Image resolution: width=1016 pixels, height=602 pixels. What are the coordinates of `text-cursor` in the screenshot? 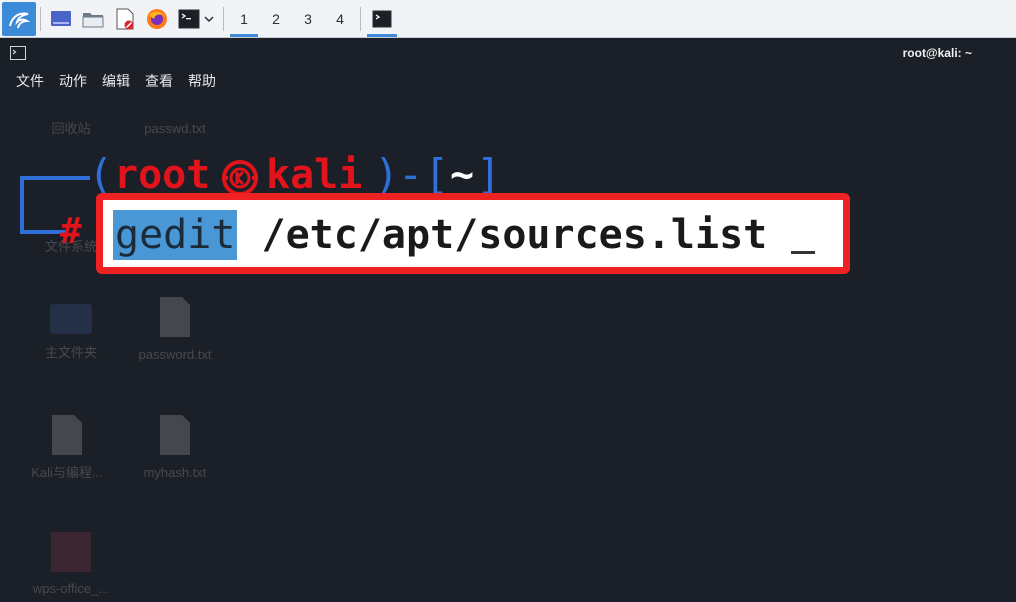 It's located at (803, 252).